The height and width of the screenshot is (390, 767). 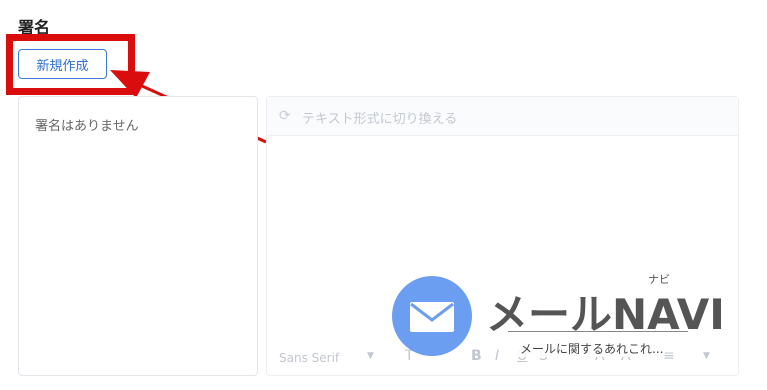 What do you see at coordinates (476, 356) in the screenshot?
I see `bold-icon: B` at bounding box center [476, 356].